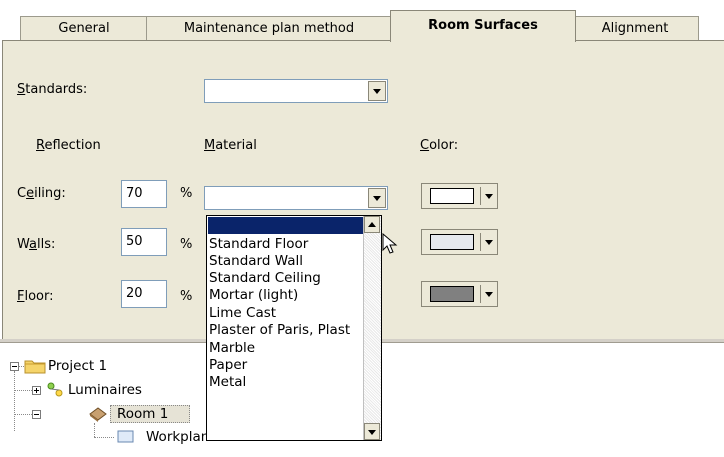 The height and width of the screenshot is (457, 724). What do you see at coordinates (452, 242) in the screenshot?
I see `walls-color-swatch` at bounding box center [452, 242].